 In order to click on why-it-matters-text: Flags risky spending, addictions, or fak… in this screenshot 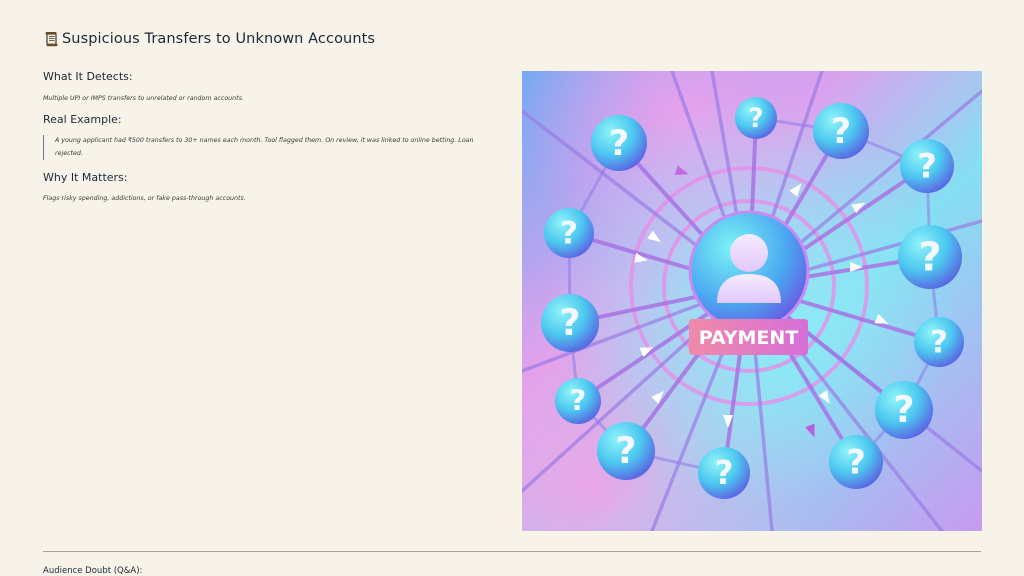, I will do `click(144, 198)`.